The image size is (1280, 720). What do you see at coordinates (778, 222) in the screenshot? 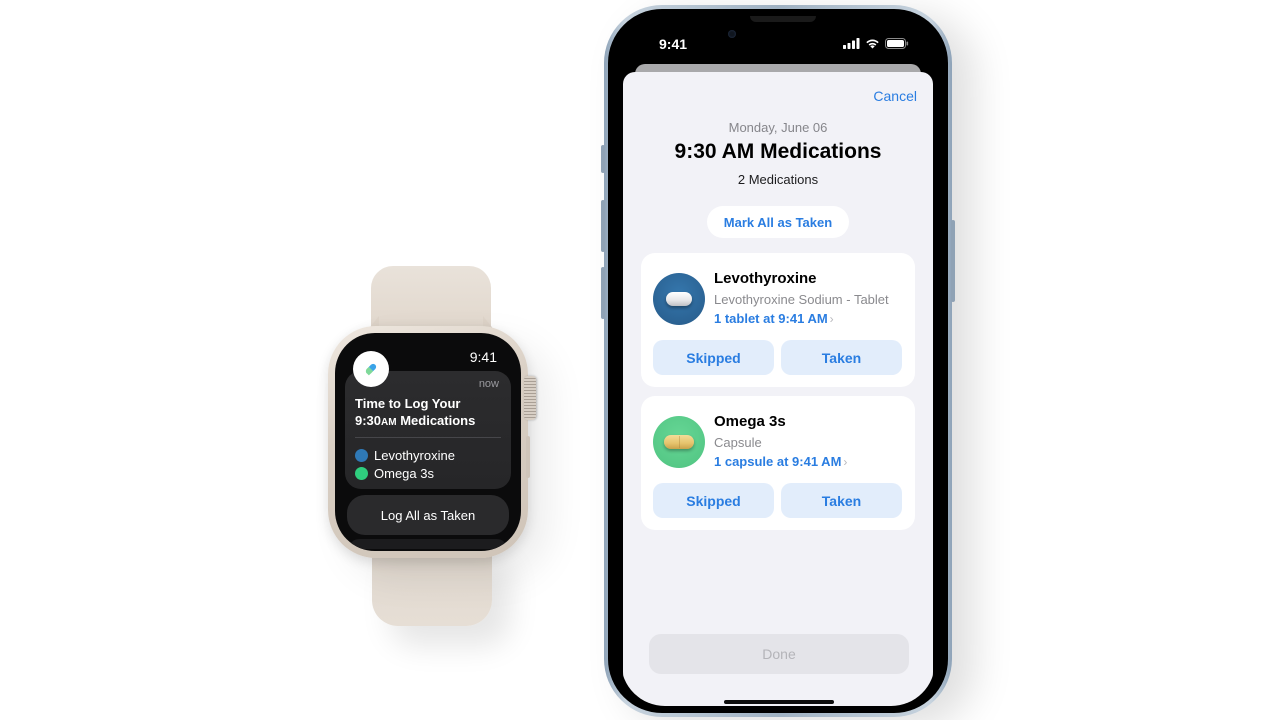
I see `mark-all-as-taken-button: Mark All as Taken` at bounding box center [778, 222].